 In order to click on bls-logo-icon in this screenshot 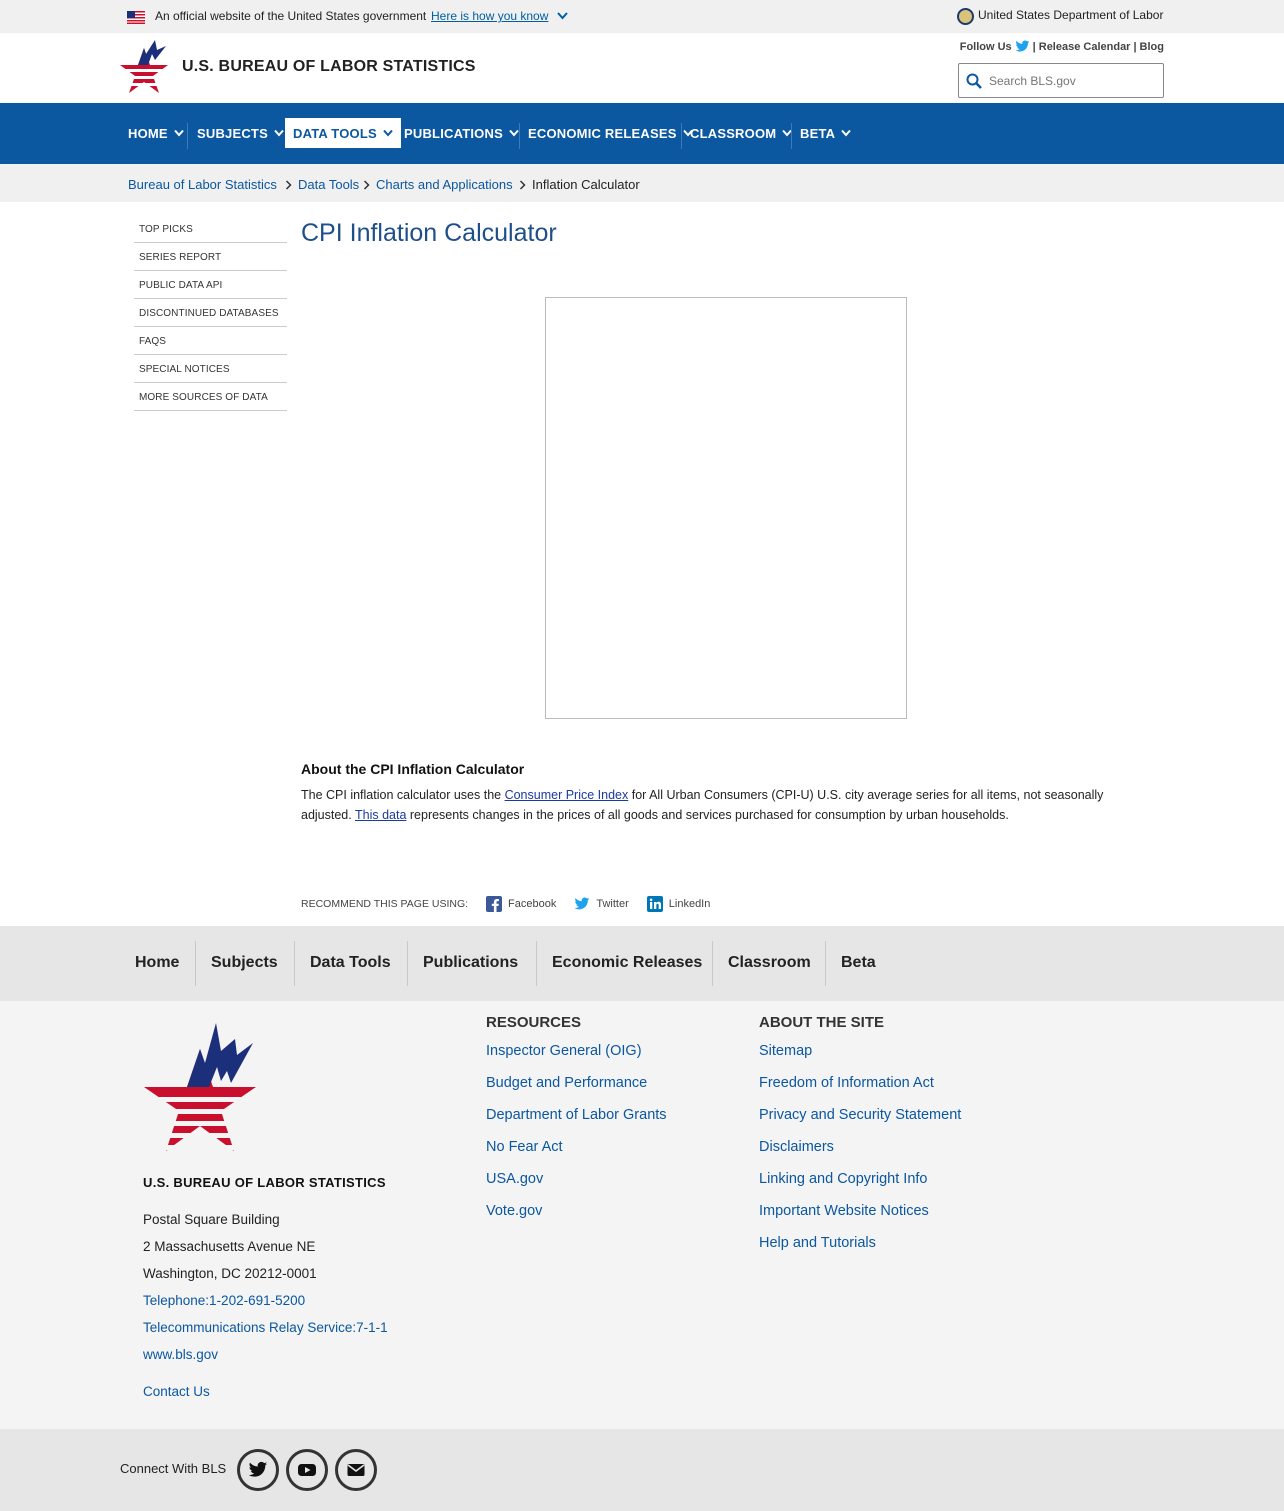, I will do `click(144, 65)`.